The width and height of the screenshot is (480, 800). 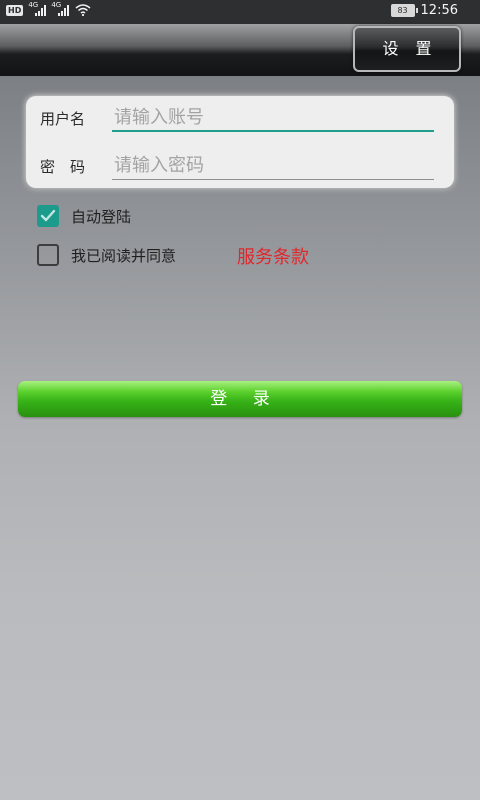 What do you see at coordinates (404, 10) in the screenshot?
I see `battery-icon: 83` at bounding box center [404, 10].